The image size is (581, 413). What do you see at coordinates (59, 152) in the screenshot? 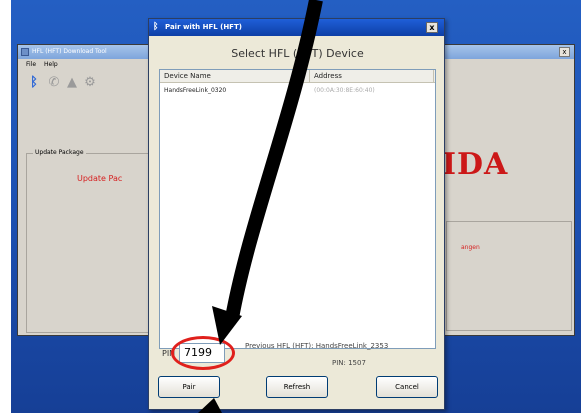
I see `group-label: Update Package` at bounding box center [59, 152].